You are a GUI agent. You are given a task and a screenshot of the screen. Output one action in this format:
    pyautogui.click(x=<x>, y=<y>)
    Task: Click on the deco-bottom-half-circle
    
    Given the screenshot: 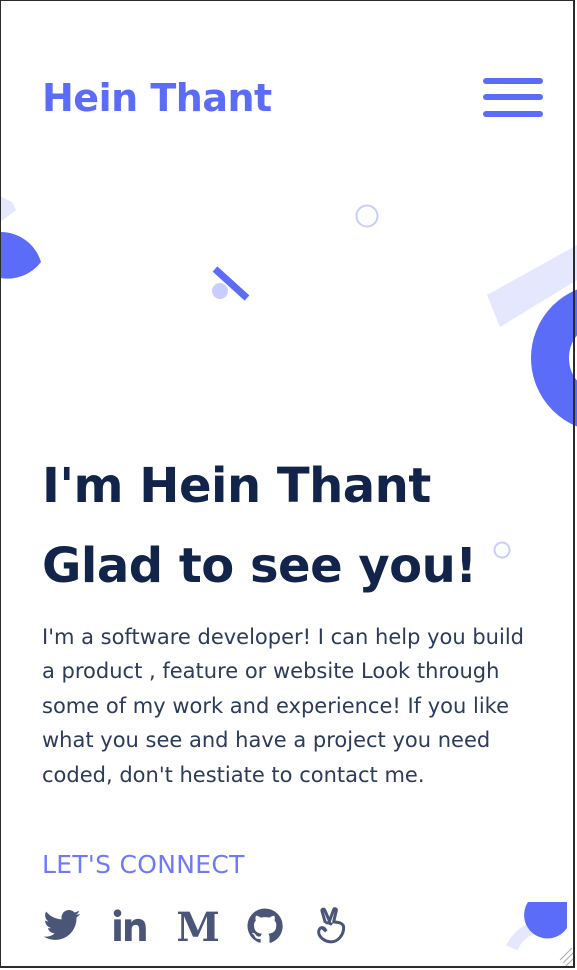 What is the action you would take?
    pyautogui.click(x=545, y=920)
    